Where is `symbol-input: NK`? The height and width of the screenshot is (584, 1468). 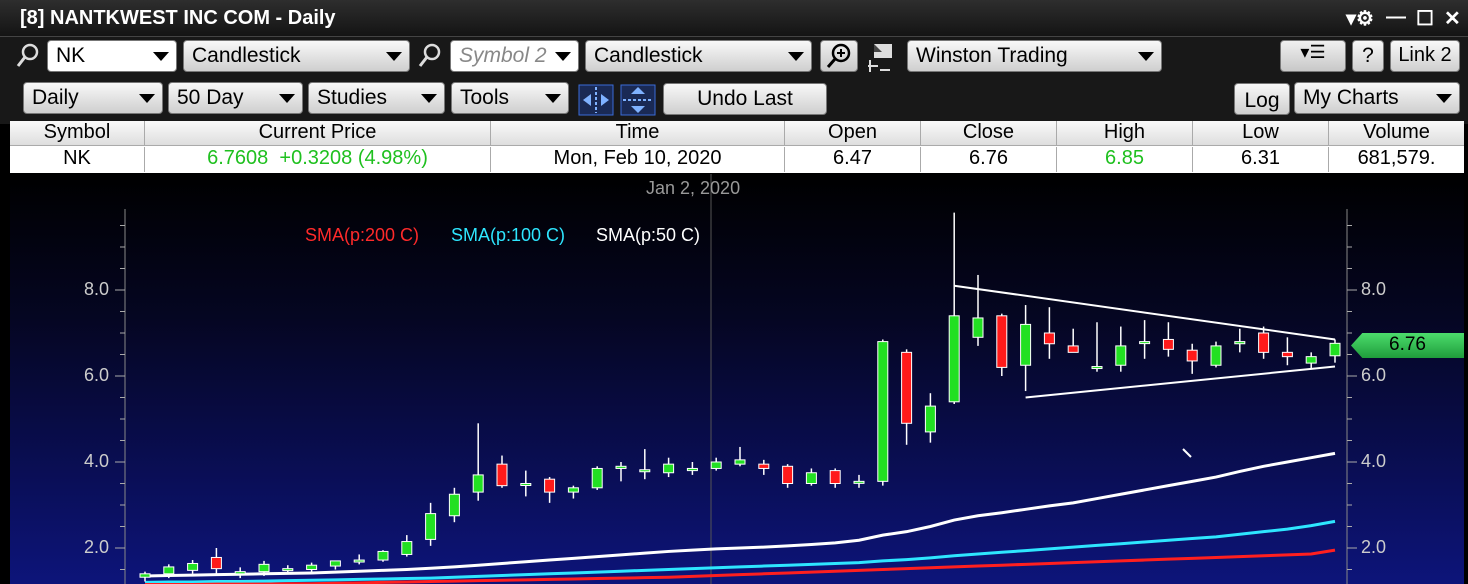 symbol-input: NK is located at coordinates (112, 56).